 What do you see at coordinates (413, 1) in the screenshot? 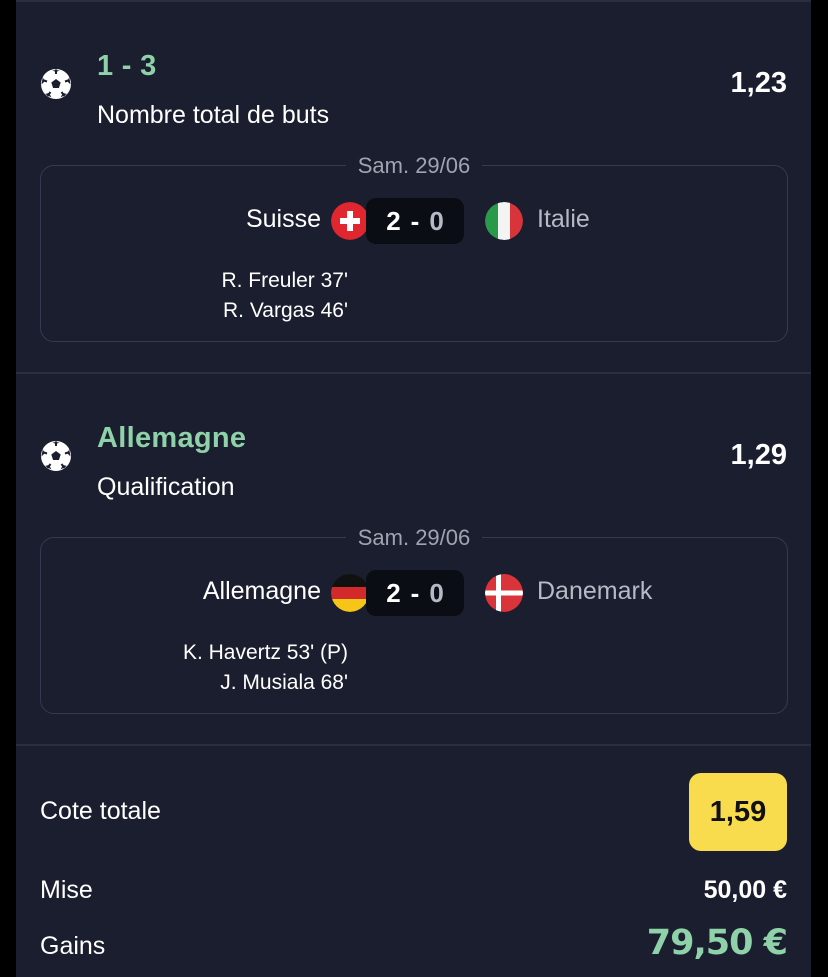
I see `top-divider` at bounding box center [413, 1].